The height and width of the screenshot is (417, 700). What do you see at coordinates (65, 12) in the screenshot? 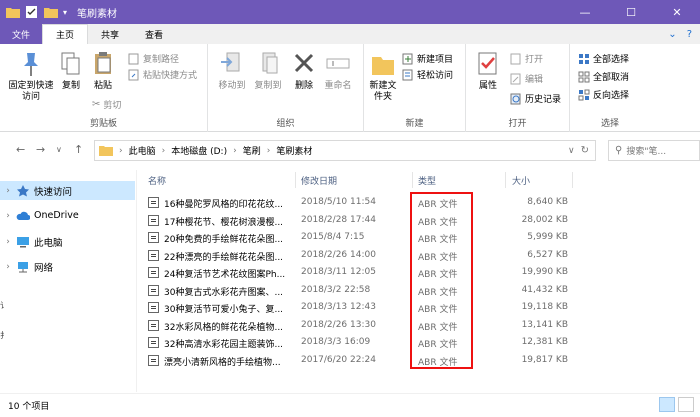
I see `qa-dropdown-icon: ▾` at bounding box center [65, 12].